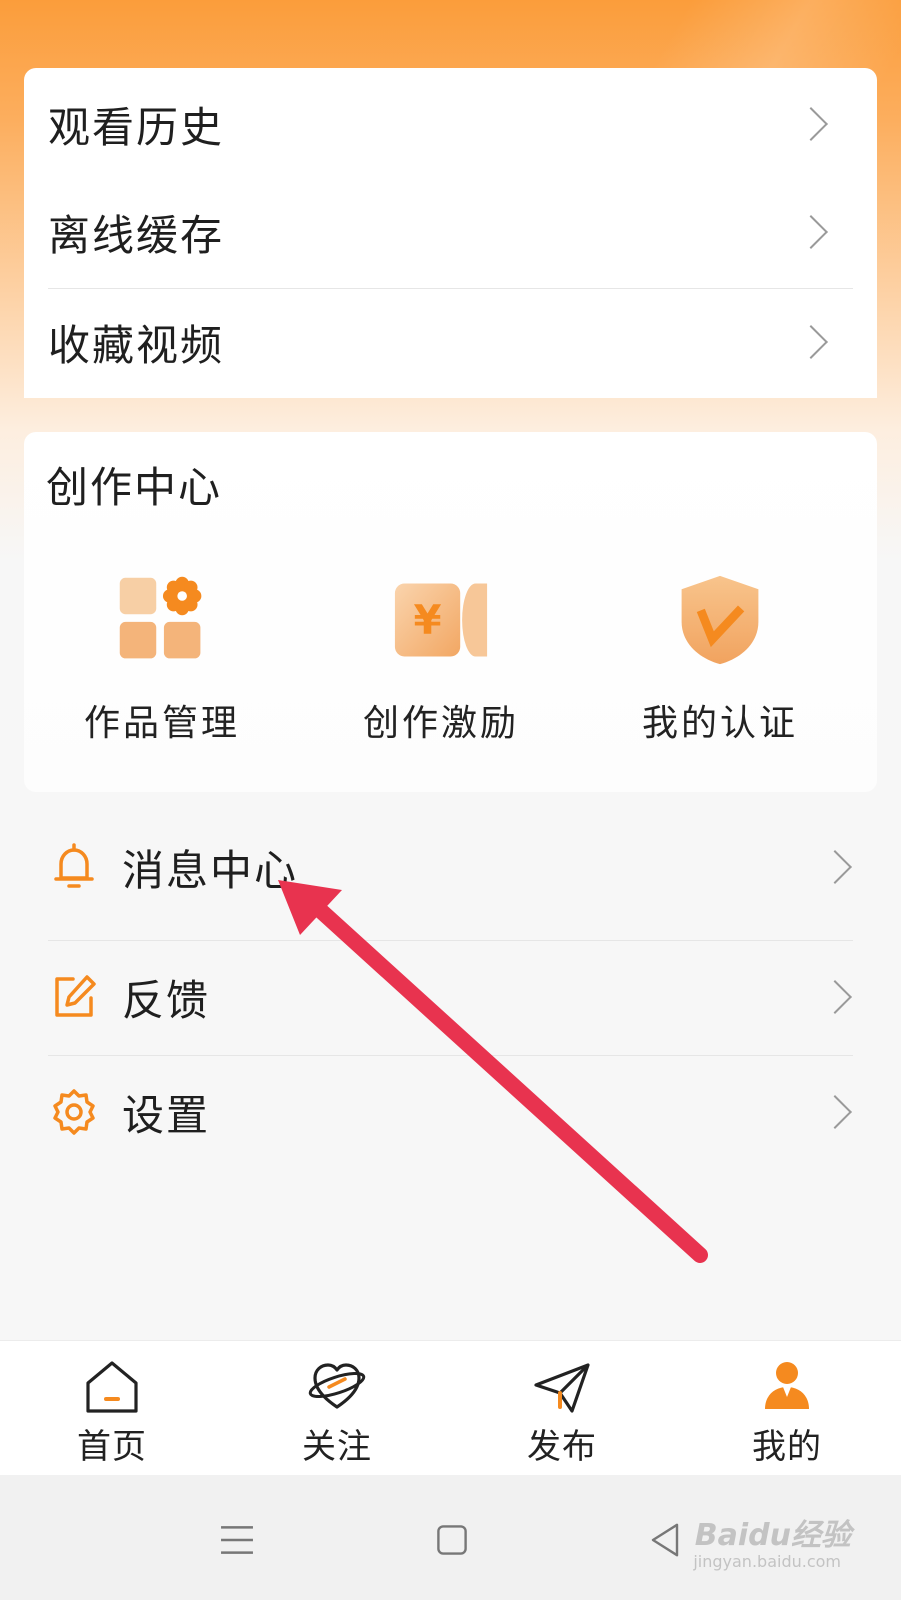 Image resolution: width=901 pixels, height=1600 pixels. Describe the element at coordinates (160, 617) in the screenshot. I see `works-grid-icon` at that location.